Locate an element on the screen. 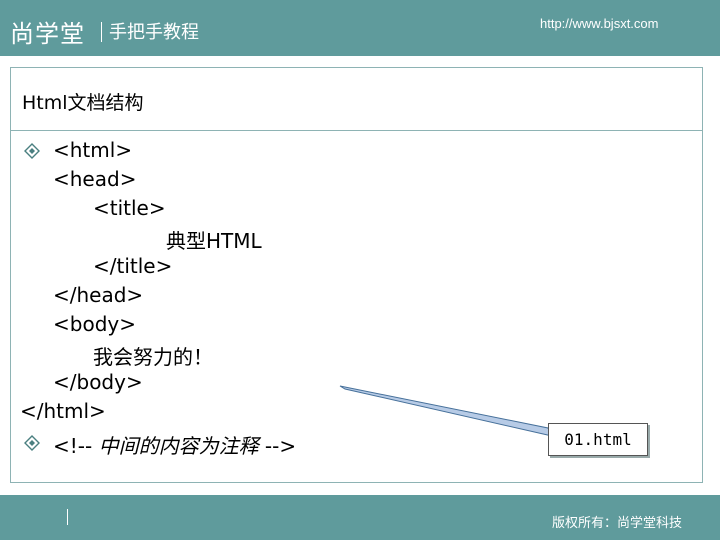 The width and height of the screenshot is (720, 540). brand-logo-text: 尚学堂 is located at coordinates (47, 34).